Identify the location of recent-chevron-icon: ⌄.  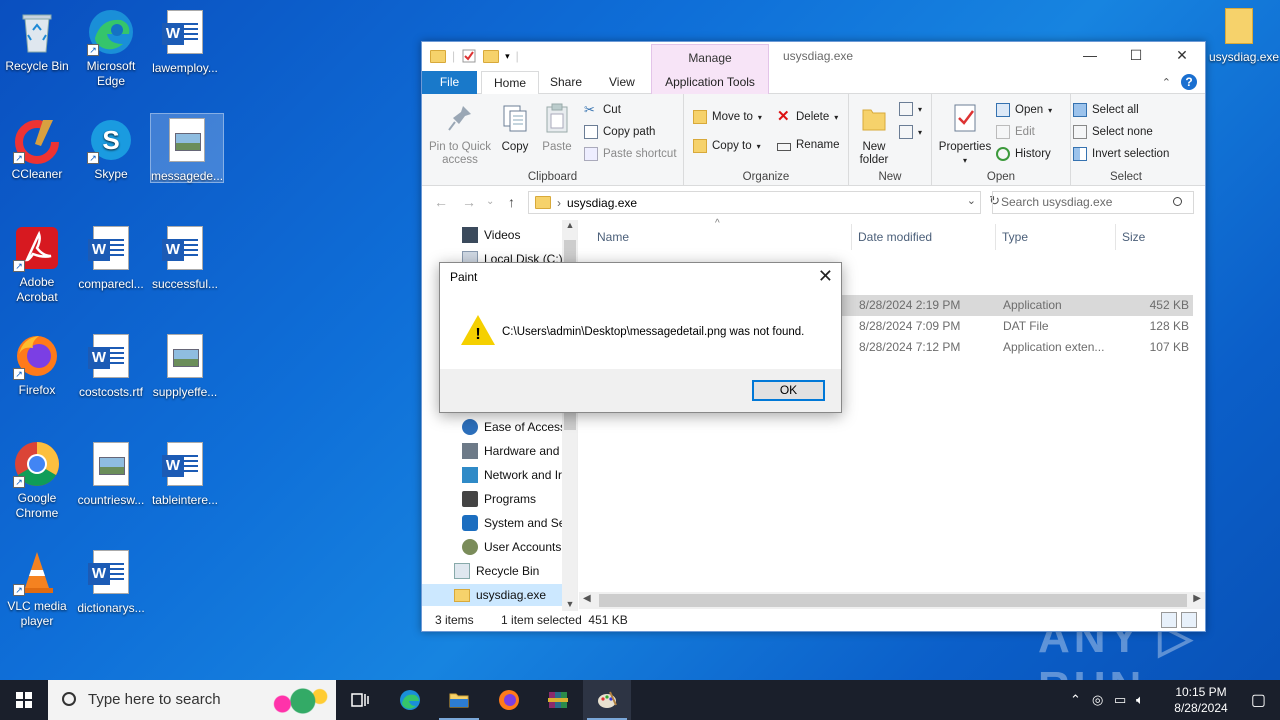
(490, 201).